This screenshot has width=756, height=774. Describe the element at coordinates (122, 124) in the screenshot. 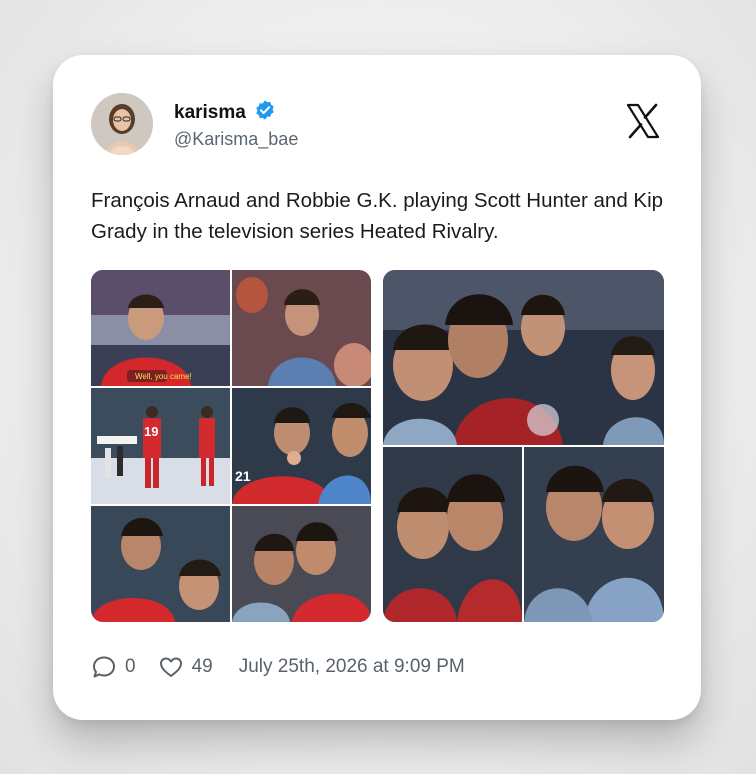

I see `avatar` at that location.